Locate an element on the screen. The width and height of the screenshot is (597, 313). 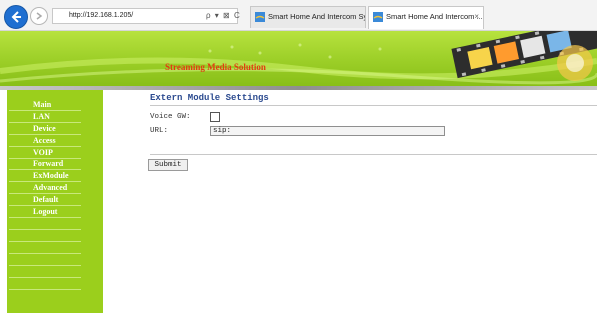
sidebar-item-voip: VOIP is located at coordinates (46, 152).